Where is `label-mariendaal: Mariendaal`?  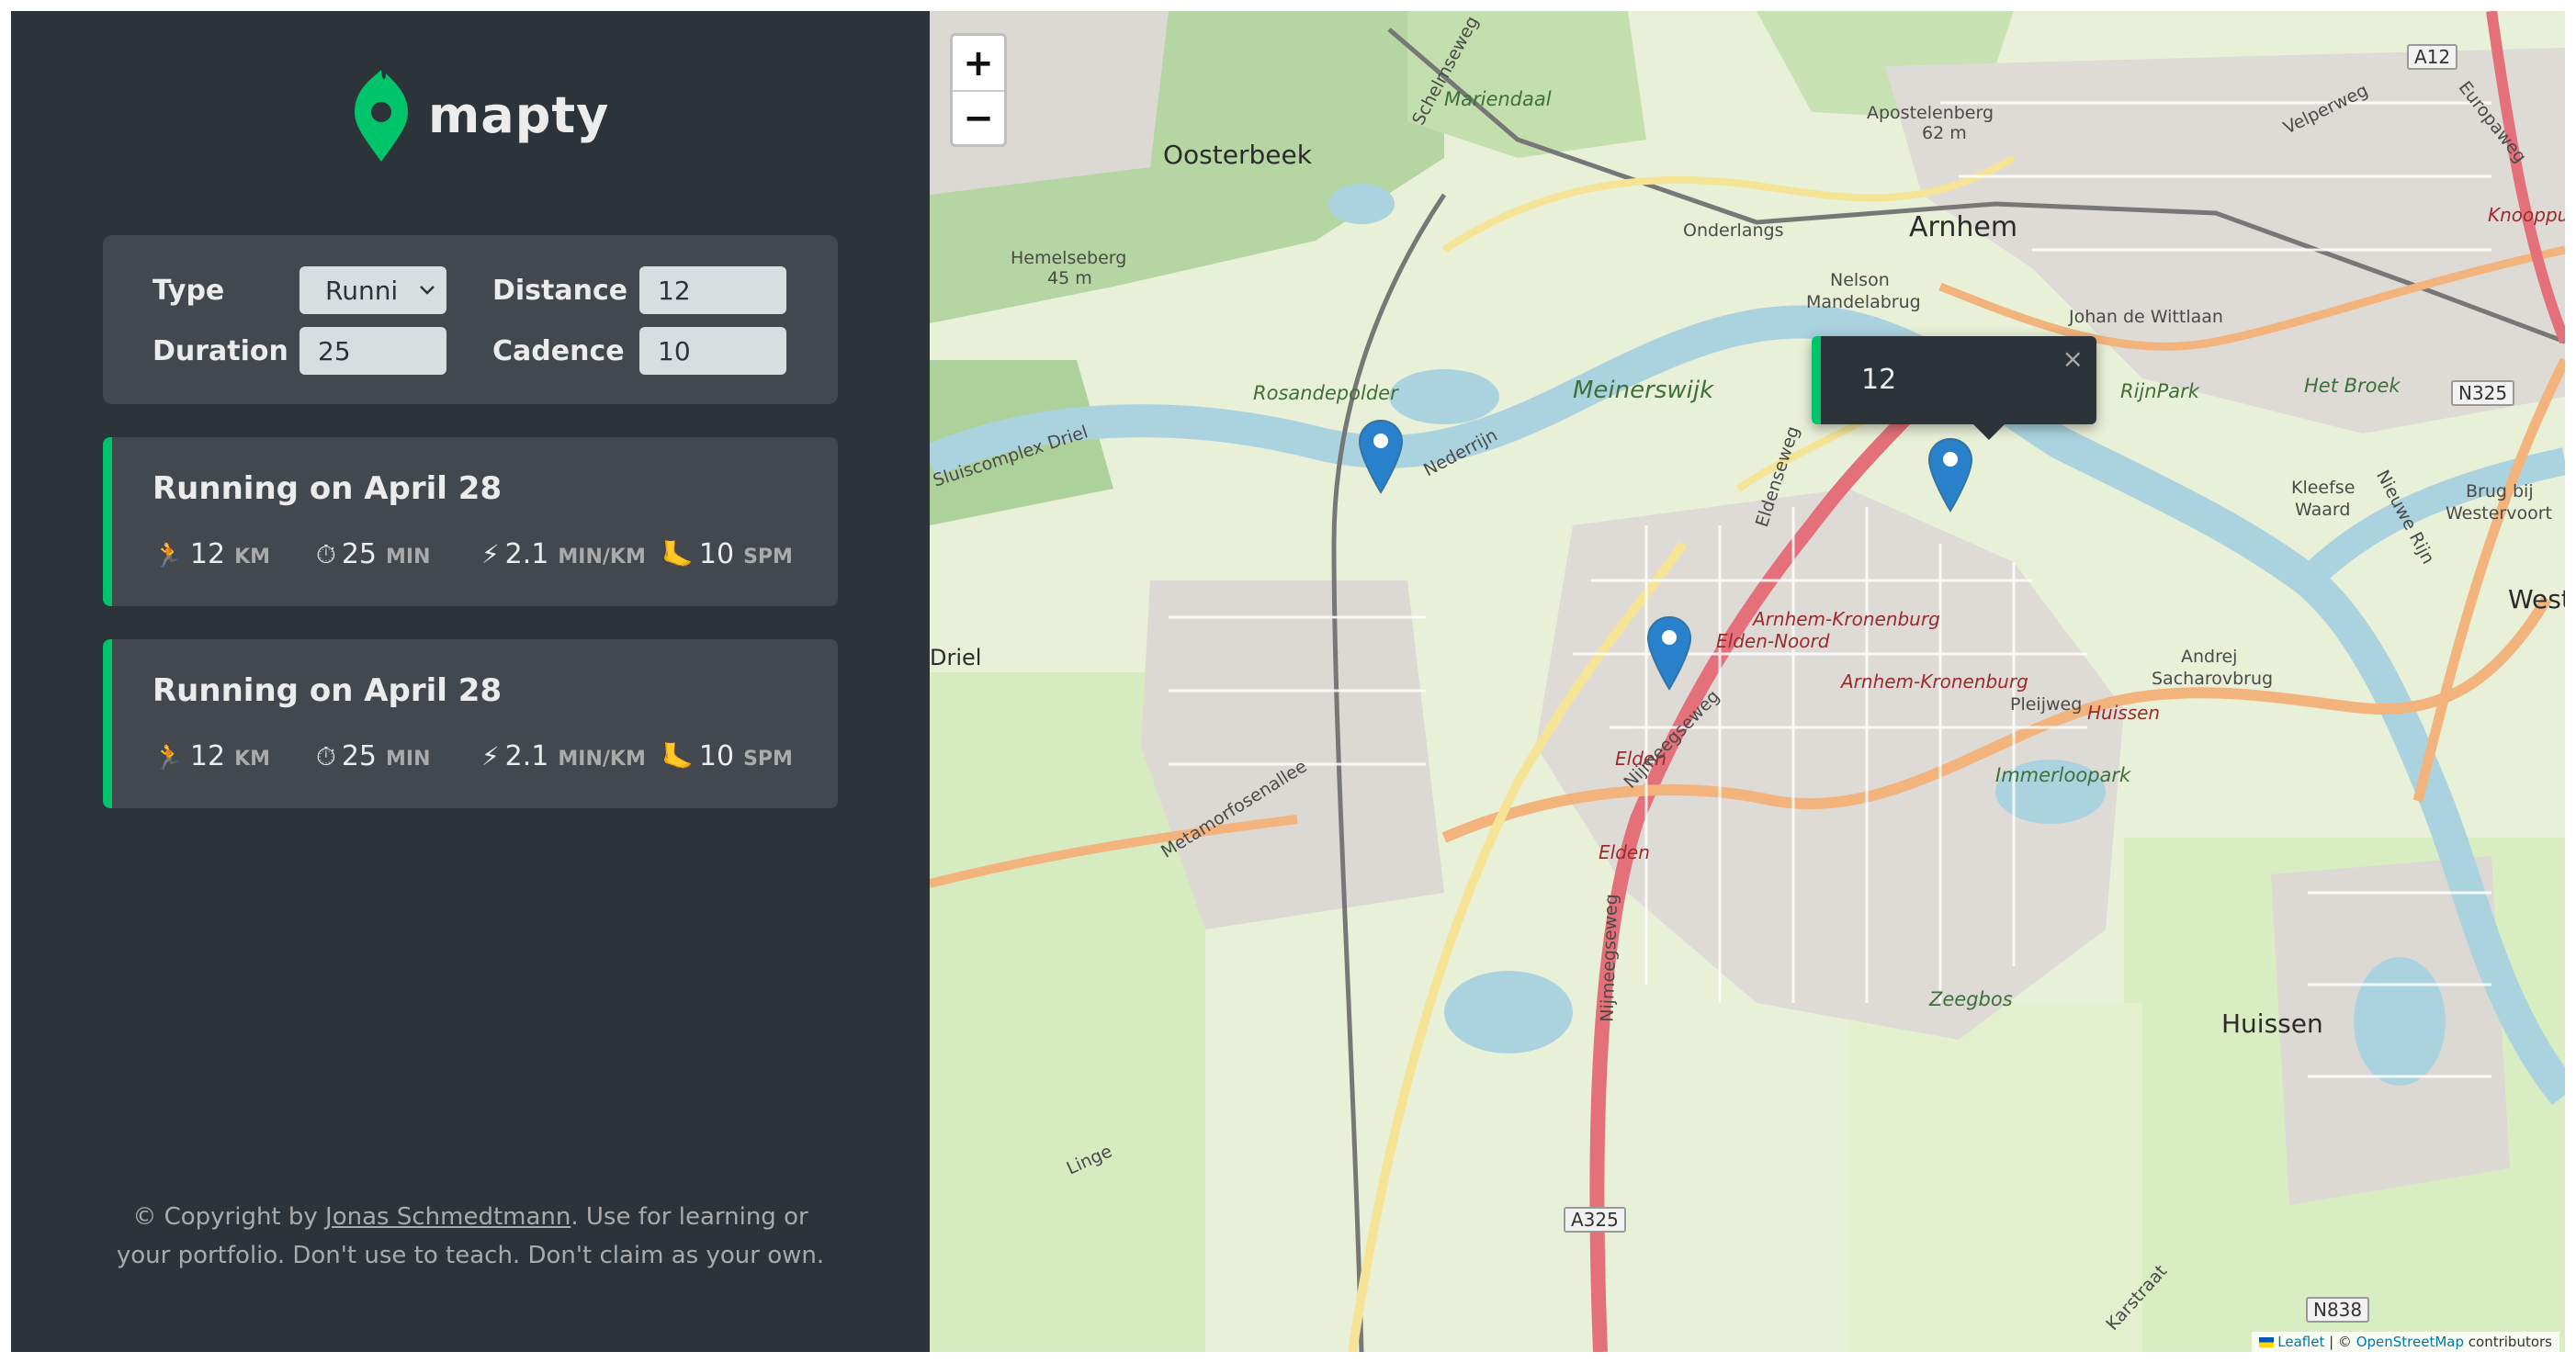
label-mariendaal: Mariendaal is located at coordinates (1498, 99).